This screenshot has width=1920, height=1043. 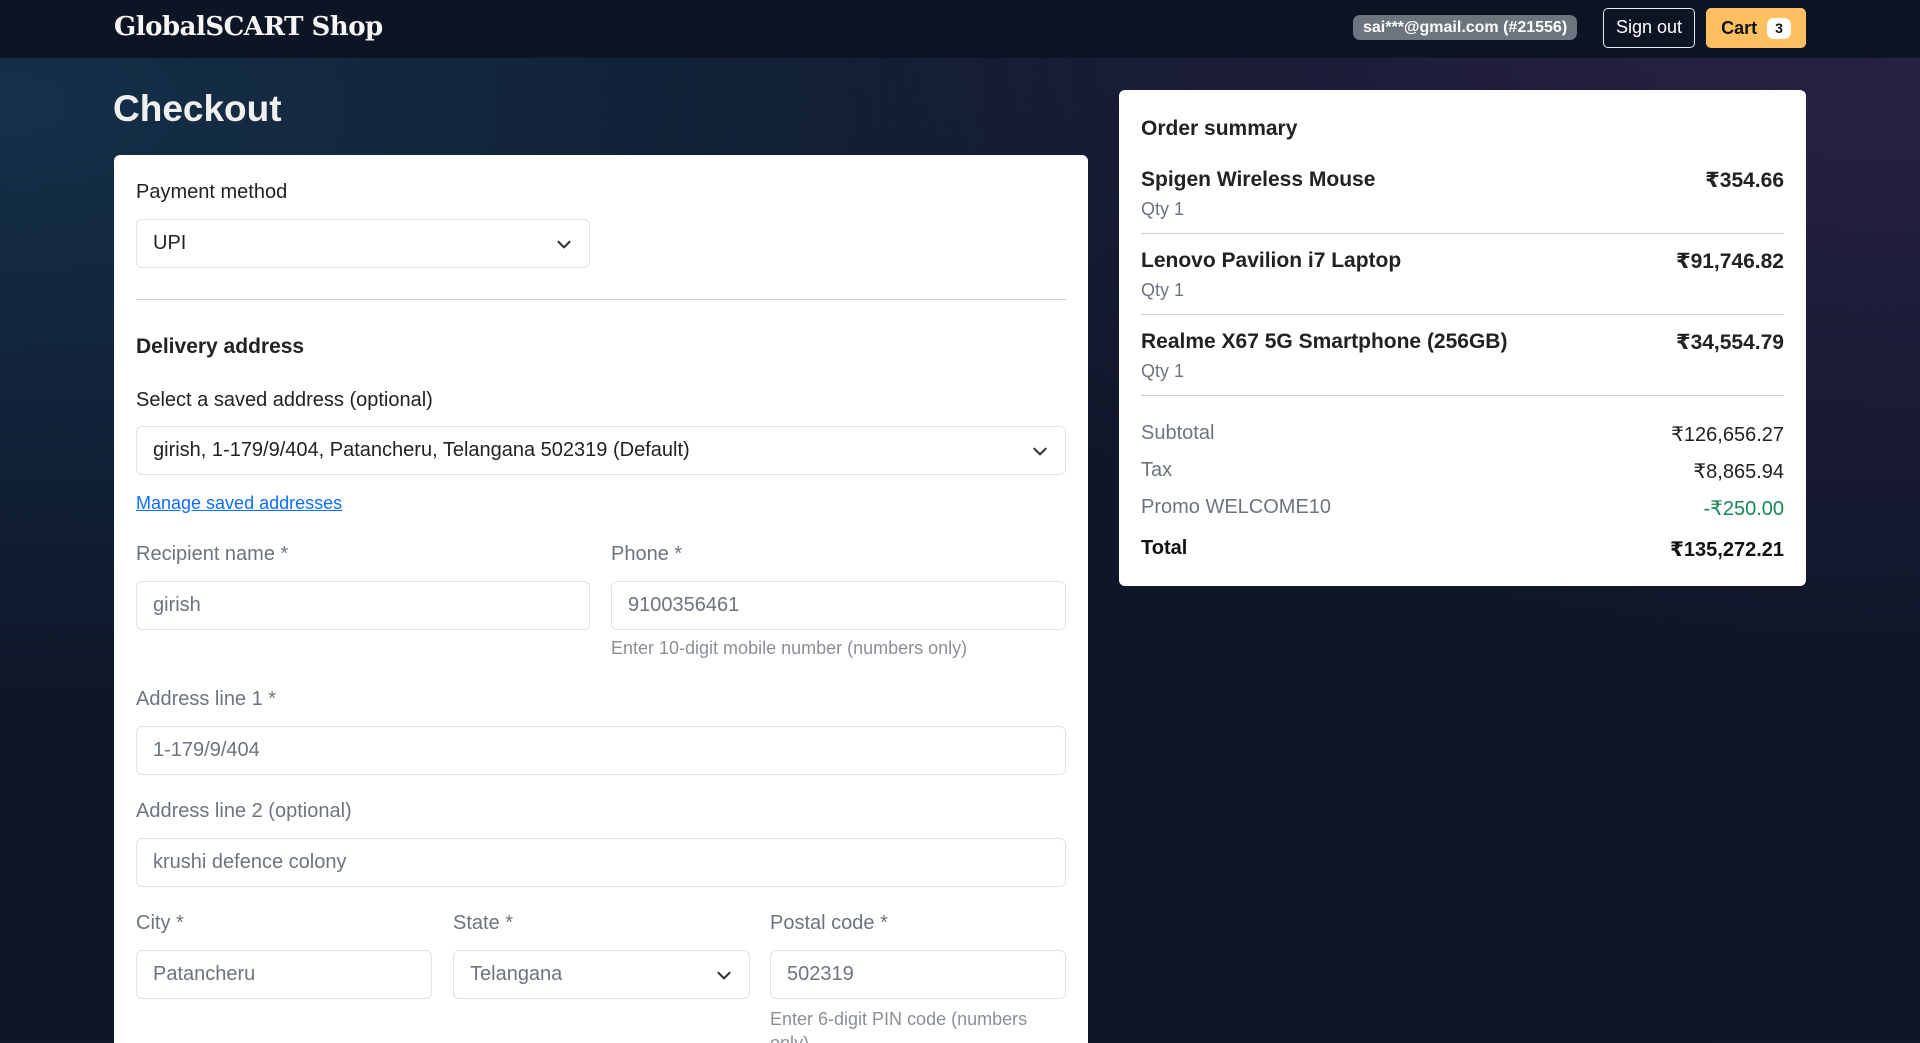 I want to click on recipient-name-label: Recipient name *, so click(x=212, y=554).